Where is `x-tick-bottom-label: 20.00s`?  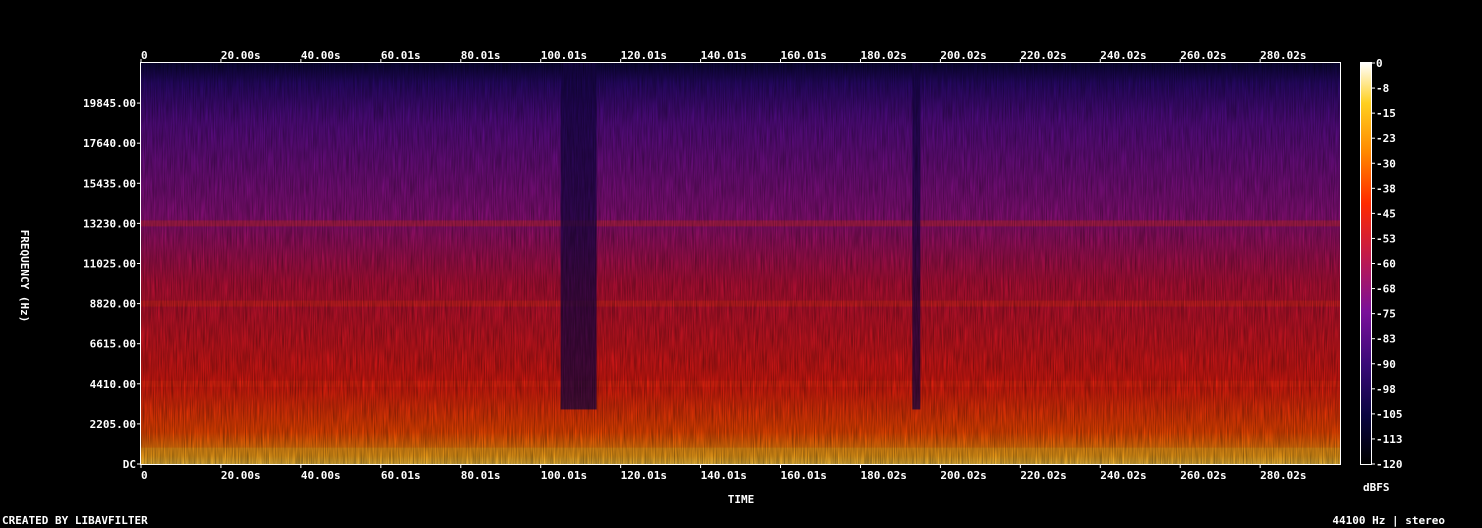
x-tick-bottom-label: 20.00s is located at coordinates (241, 475).